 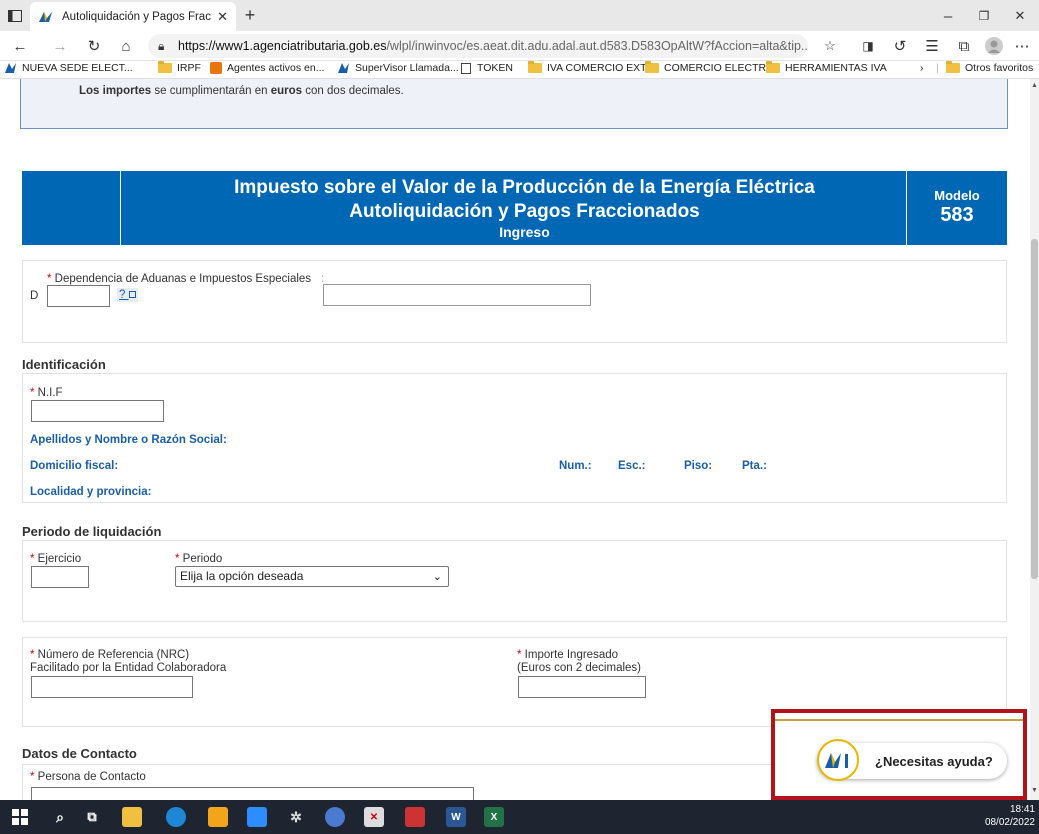 I want to click on persona-input, so click(x=252, y=793).